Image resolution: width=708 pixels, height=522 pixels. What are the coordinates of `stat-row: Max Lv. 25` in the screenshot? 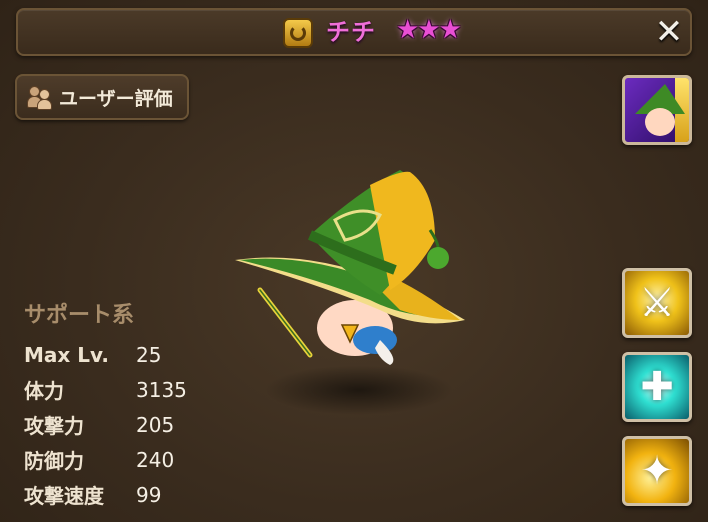 It's located at (105, 354).